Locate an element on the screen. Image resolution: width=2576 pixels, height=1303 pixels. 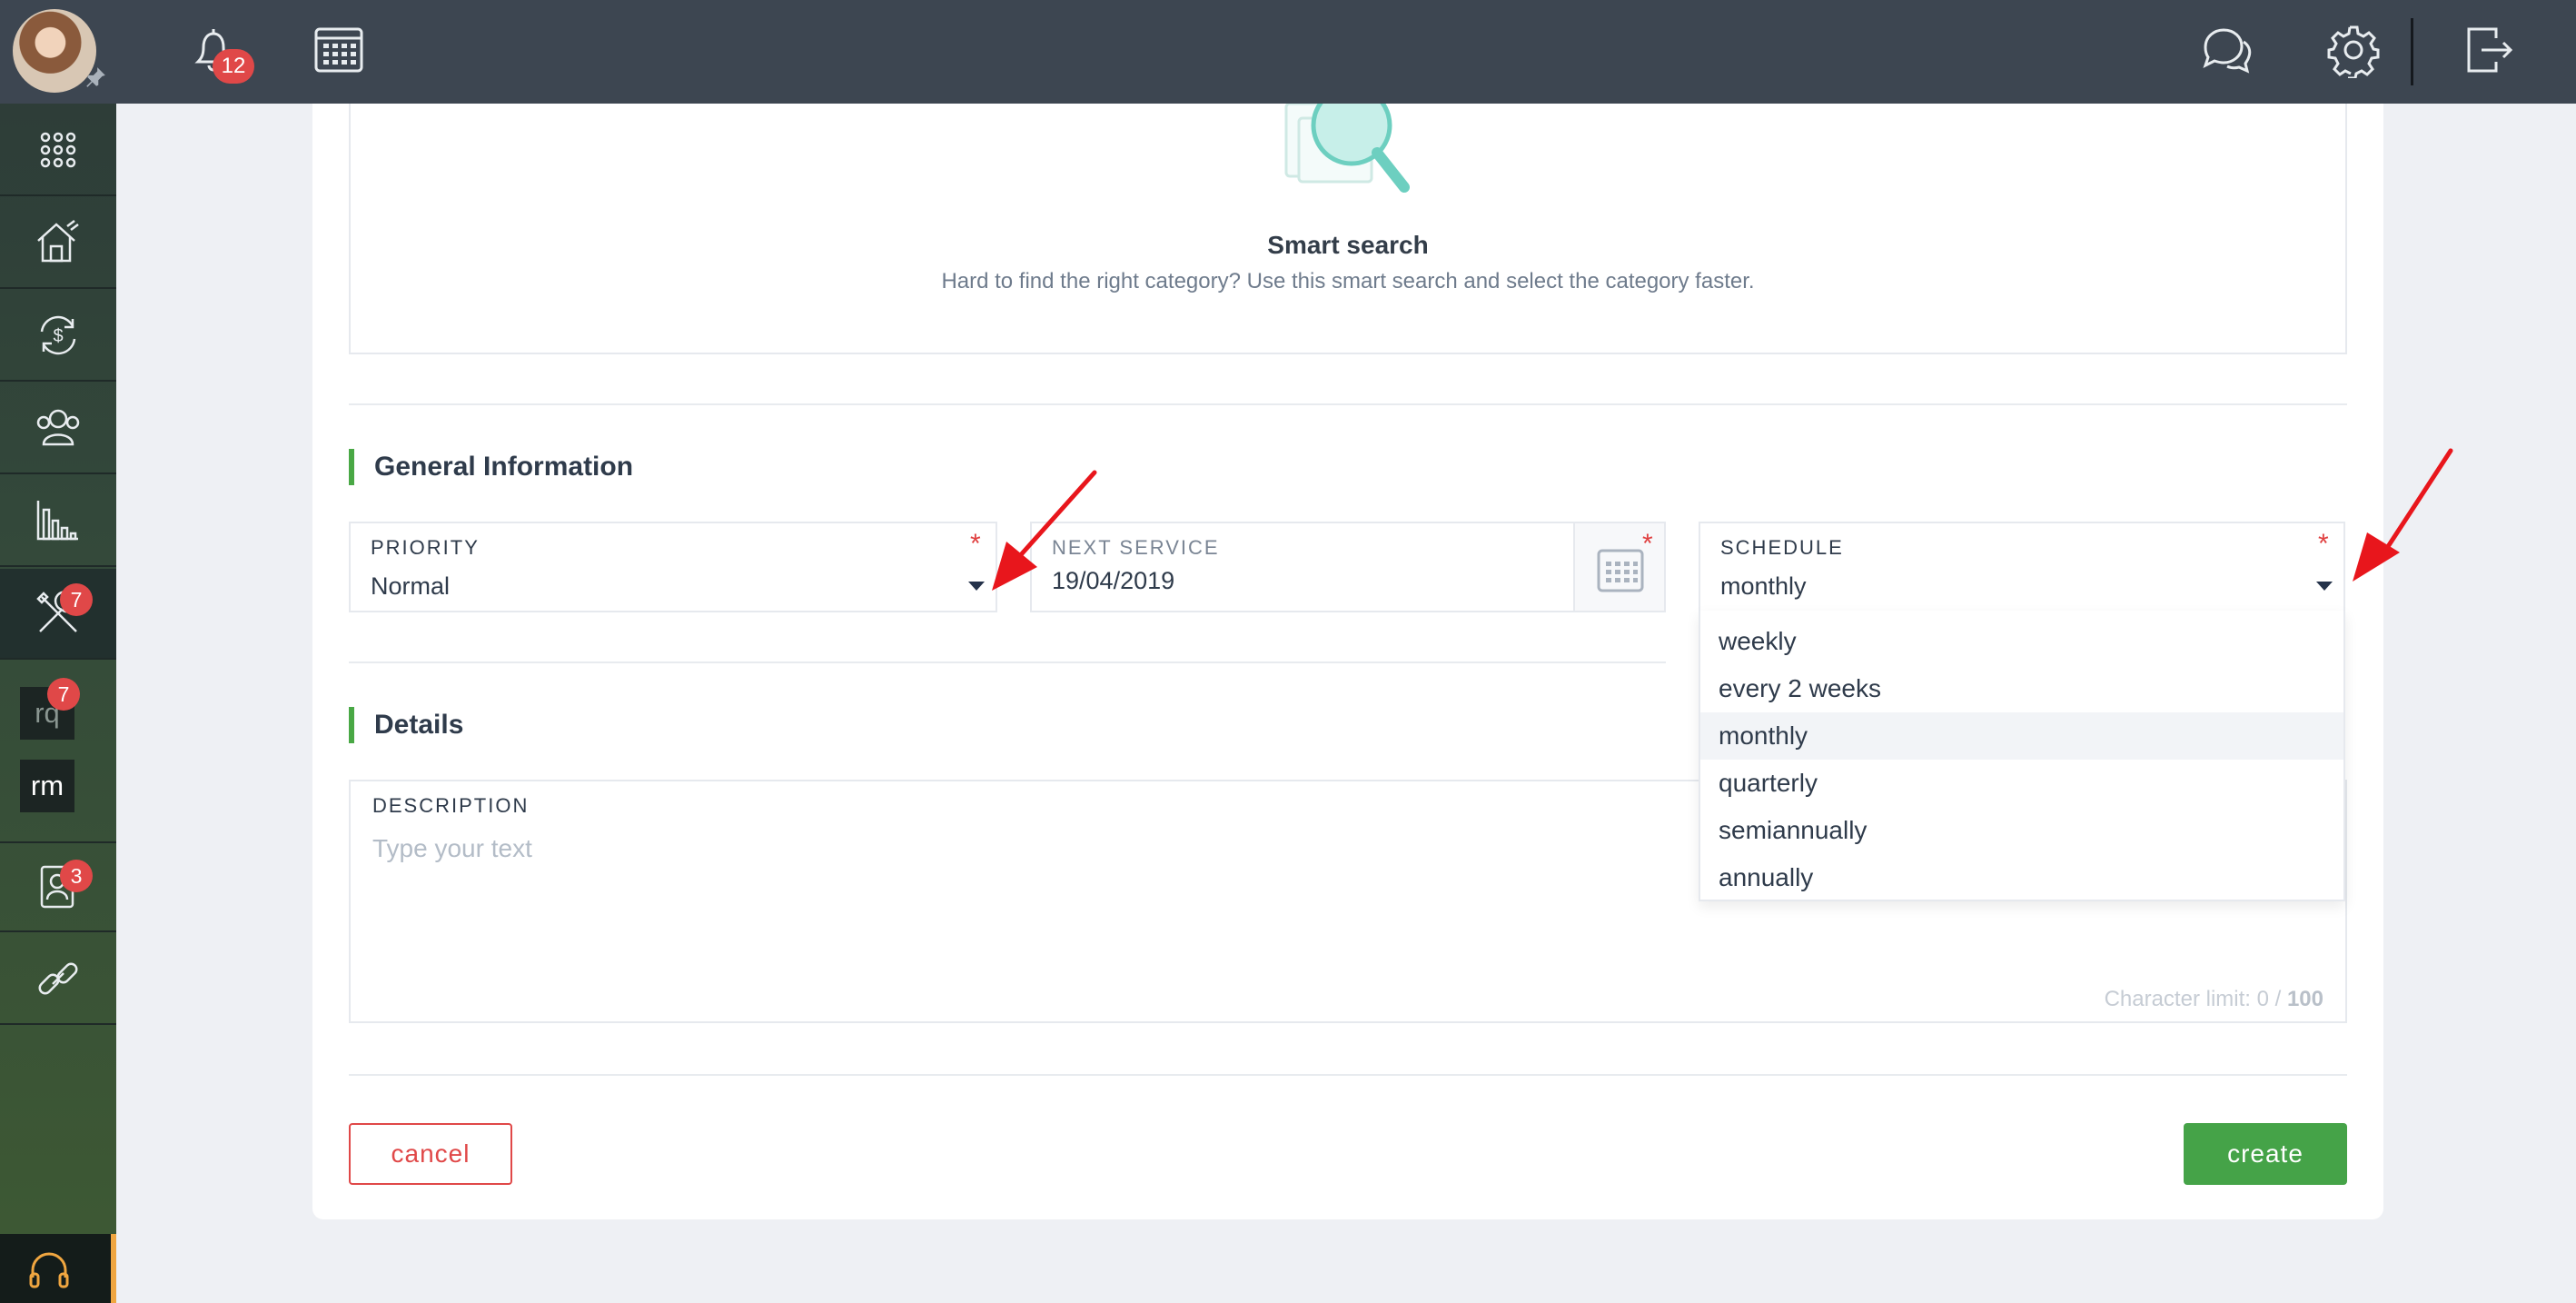
schedule-option: every 2 weeks is located at coordinates (2021, 688).